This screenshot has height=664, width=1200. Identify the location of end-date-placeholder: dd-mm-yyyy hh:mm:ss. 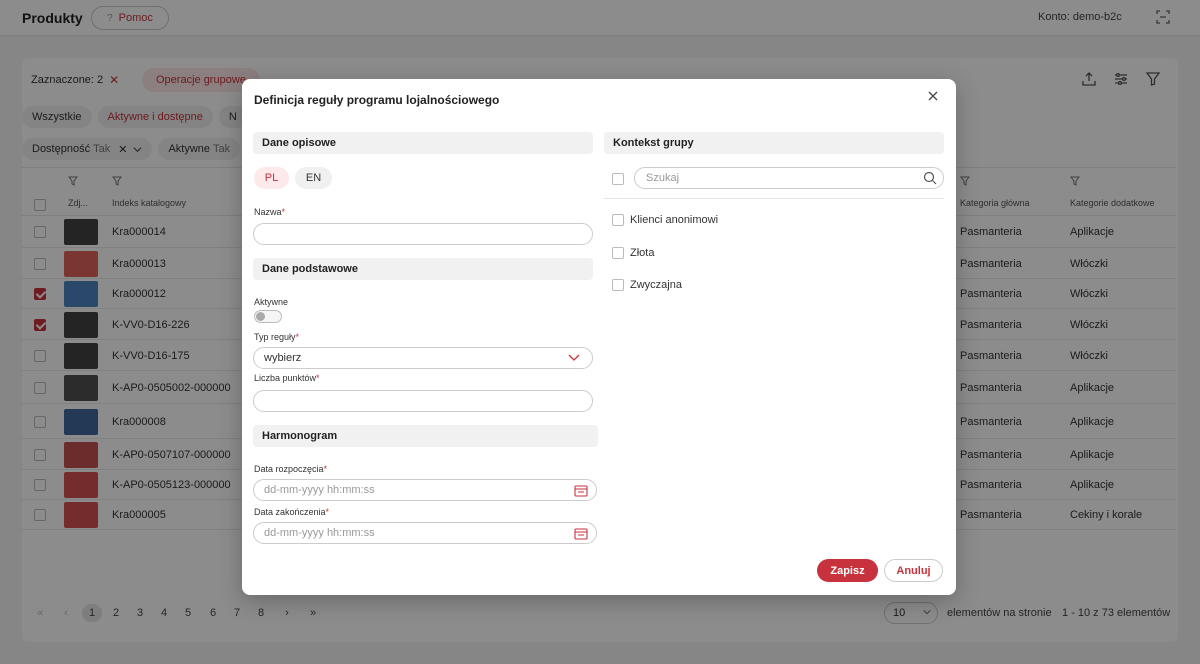
(319, 533).